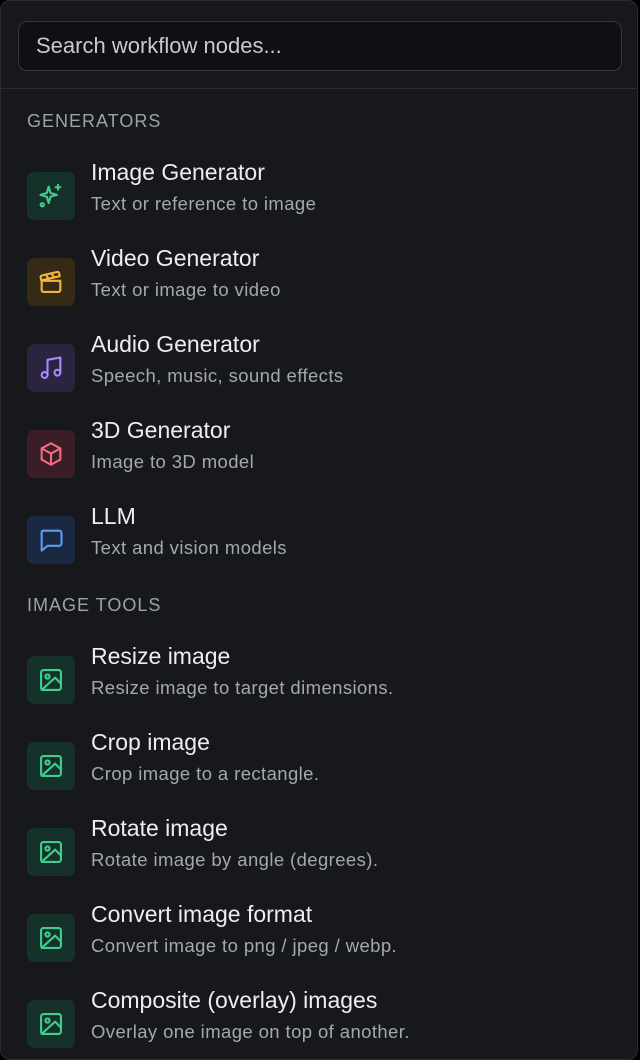  I want to click on node-title: 3D Generator, so click(161, 430).